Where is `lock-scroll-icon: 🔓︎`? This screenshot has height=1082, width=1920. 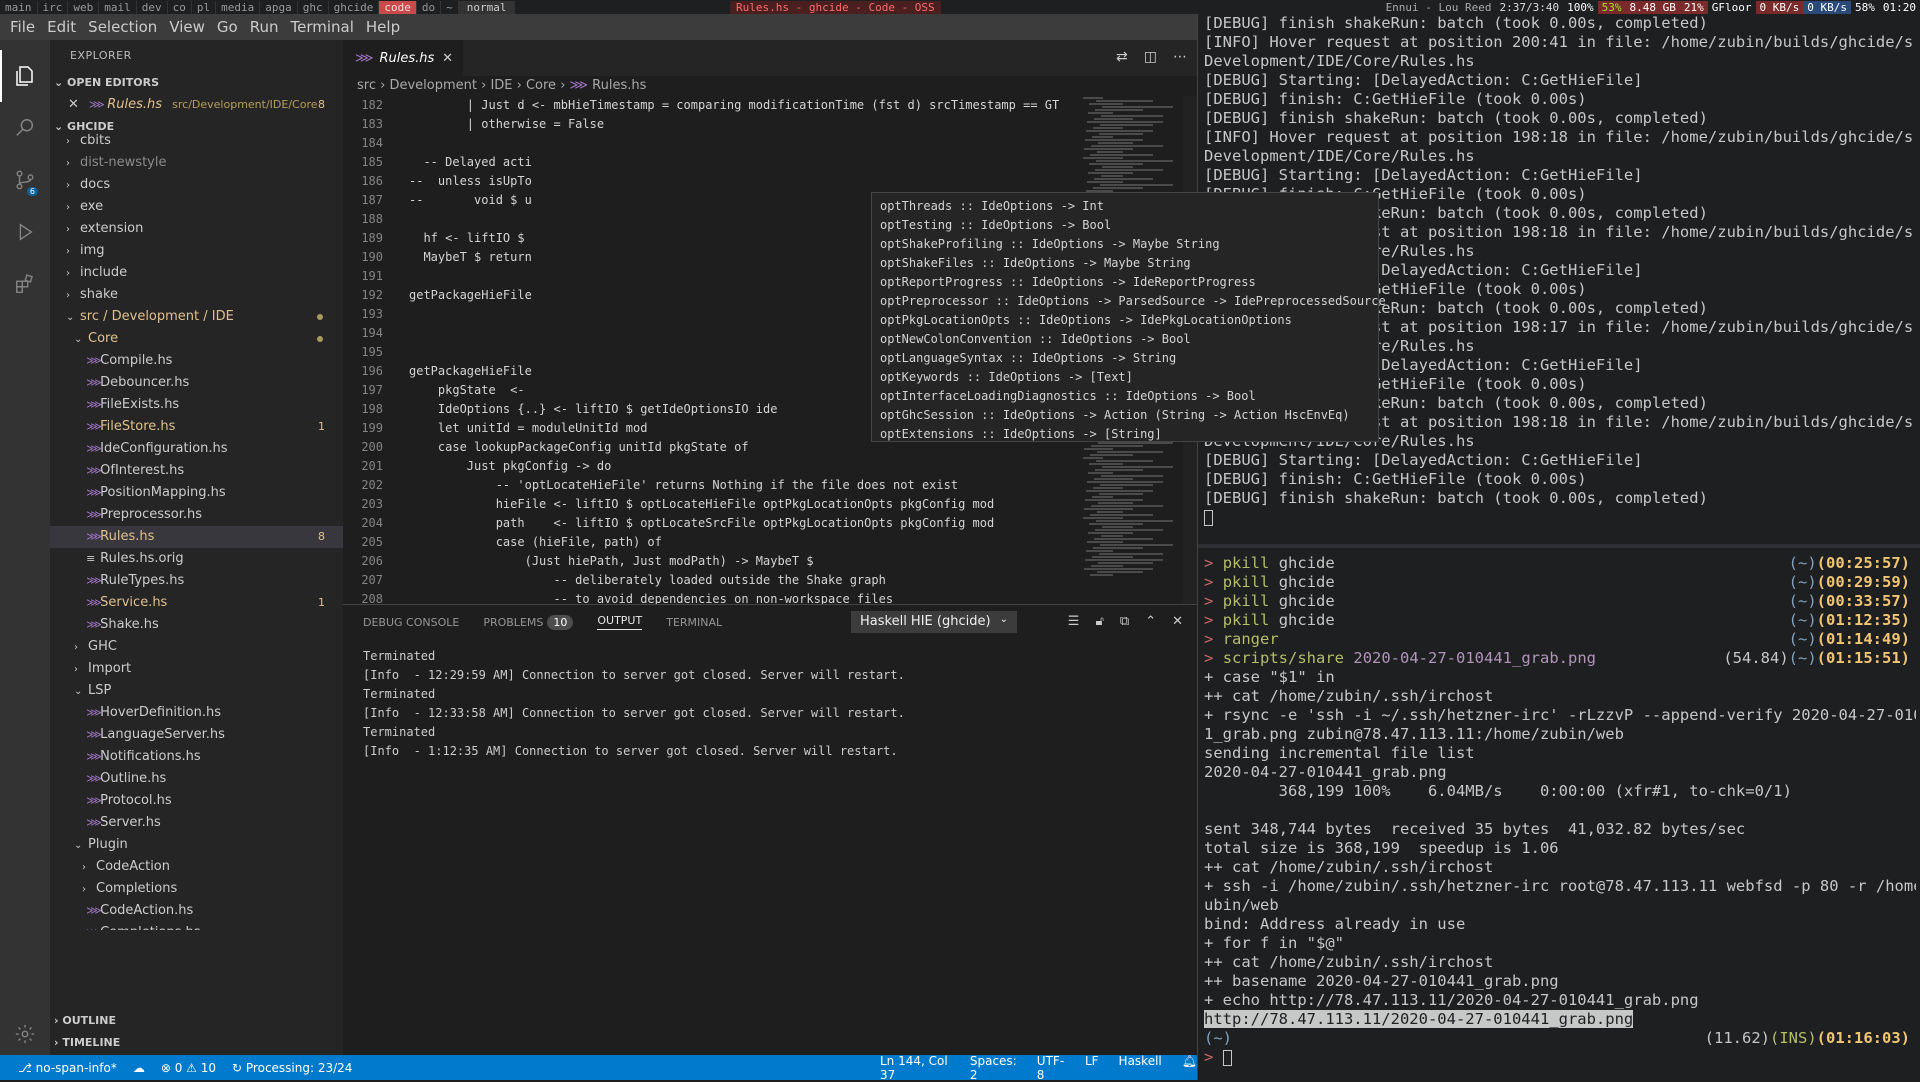
lock-scroll-icon: 🔓︎ is located at coordinates (1099, 621).